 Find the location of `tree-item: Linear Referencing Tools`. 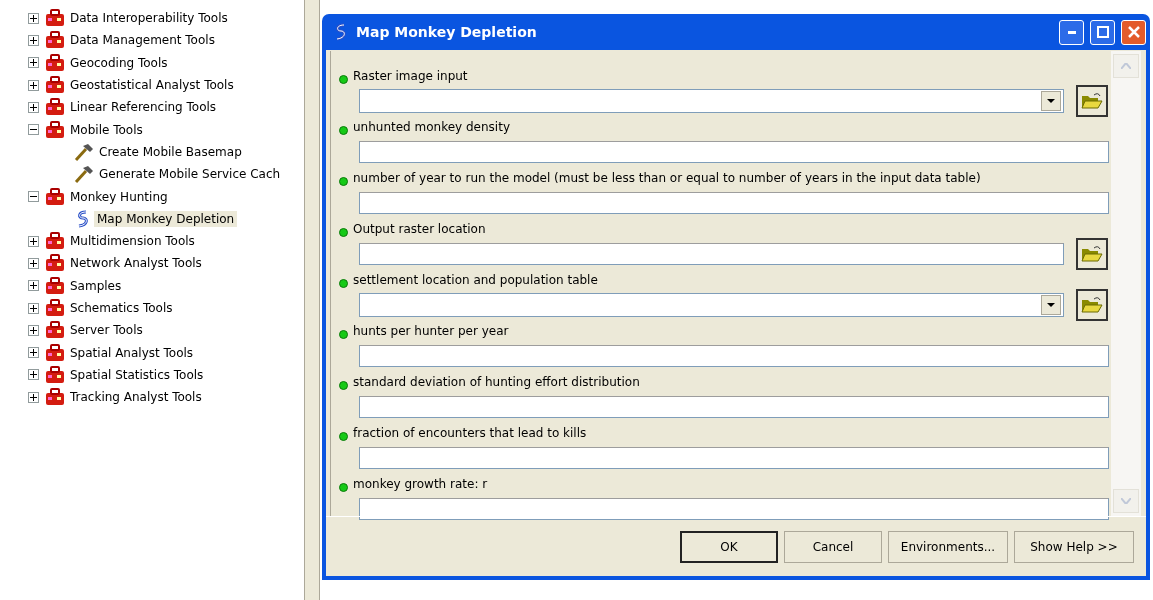

tree-item: Linear Referencing Tools is located at coordinates (143, 107).